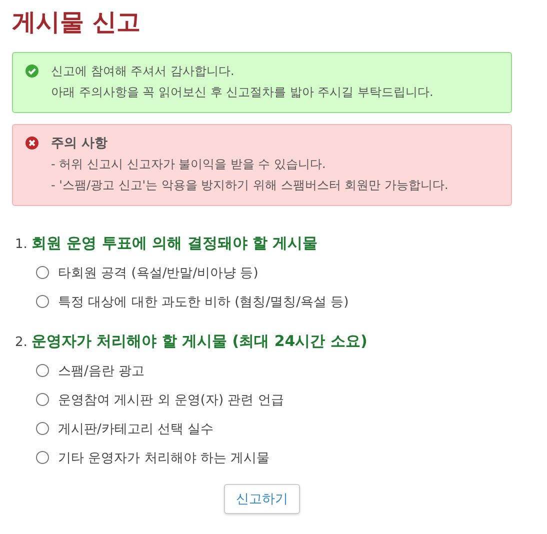  Describe the element at coordinates (32, 143) in the screenshot. I see `error-icon` at that location.